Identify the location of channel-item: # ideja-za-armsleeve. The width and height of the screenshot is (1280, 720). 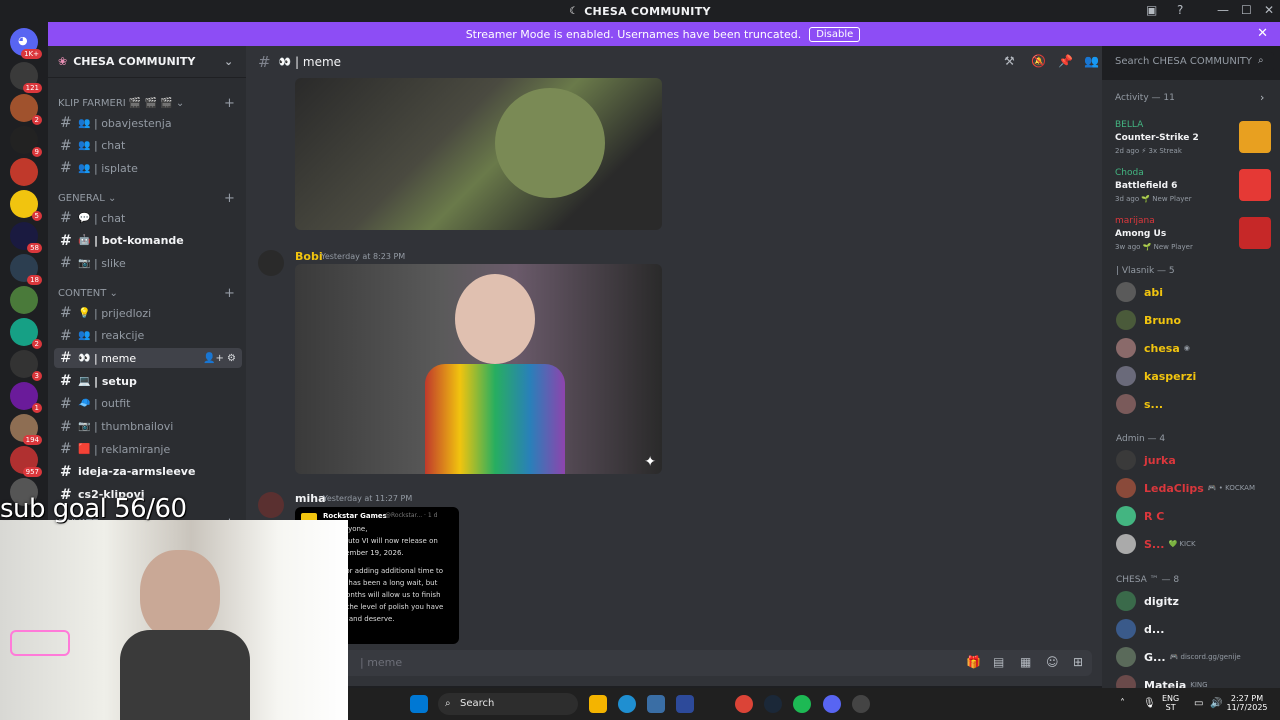
(148, 472).